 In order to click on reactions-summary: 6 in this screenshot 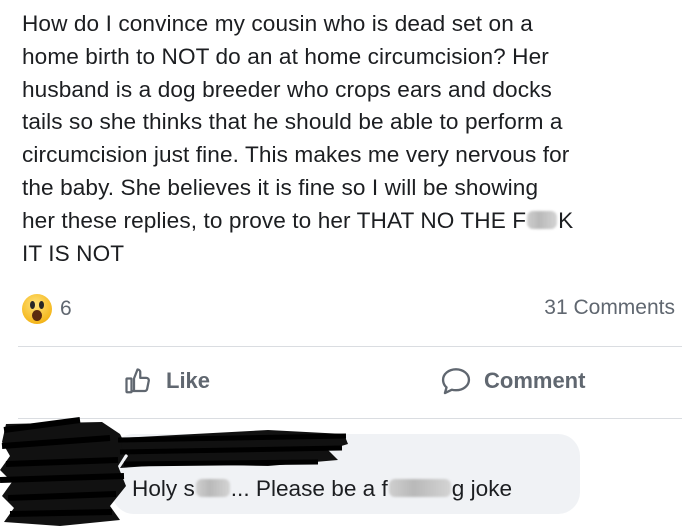, I will do `click(47, 309)`.